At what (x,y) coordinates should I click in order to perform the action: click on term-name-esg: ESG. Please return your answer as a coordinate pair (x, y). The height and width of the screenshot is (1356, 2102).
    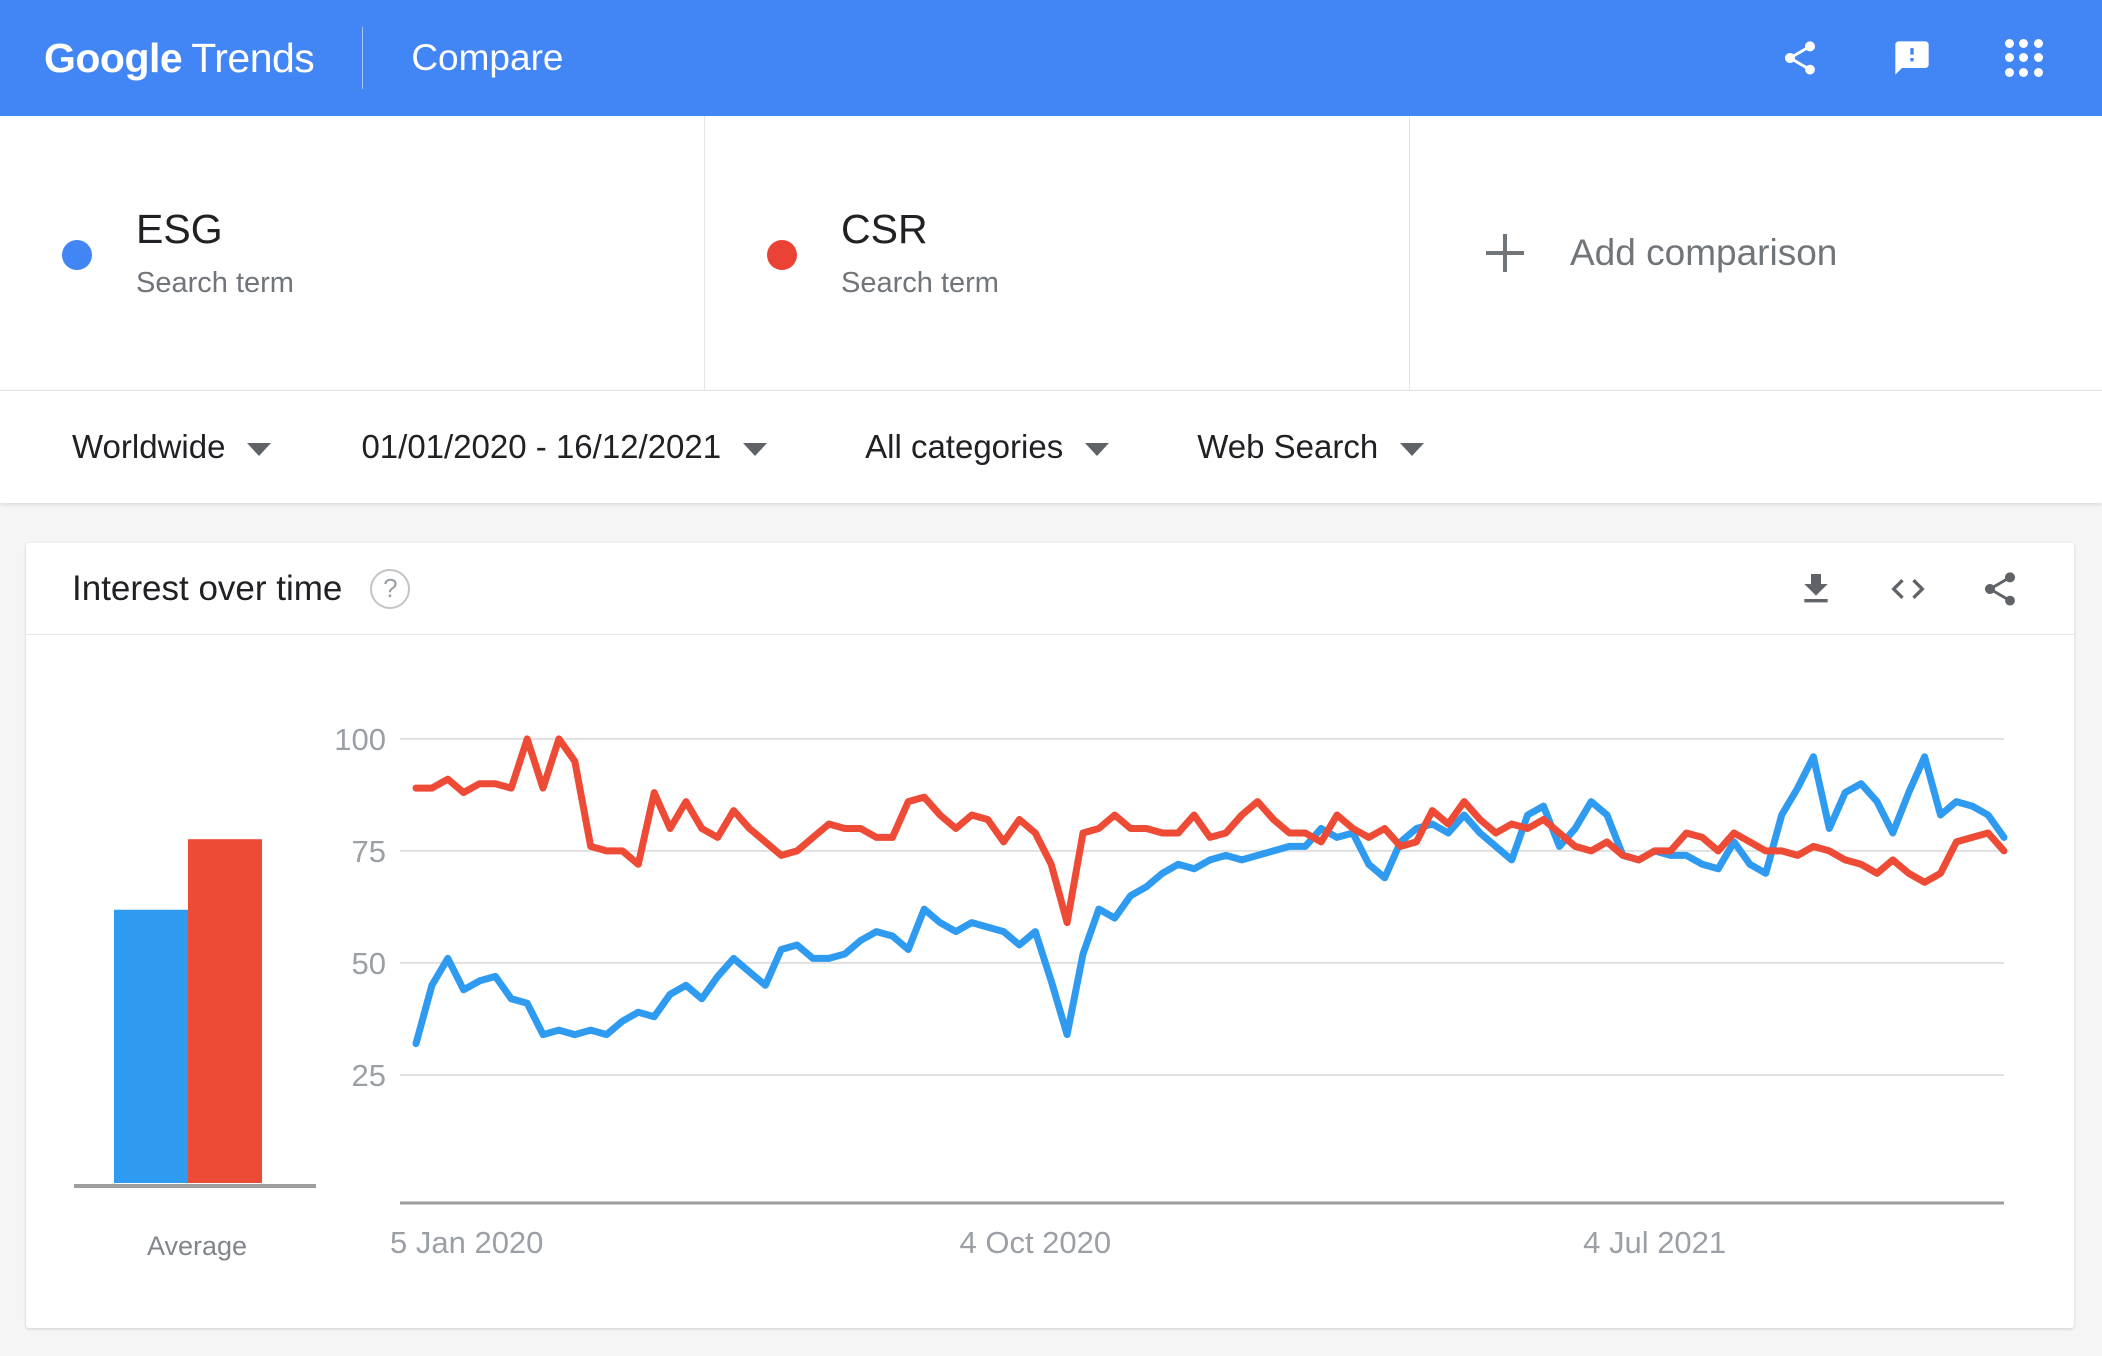
    Looking at the image, I should click on (179, 229).